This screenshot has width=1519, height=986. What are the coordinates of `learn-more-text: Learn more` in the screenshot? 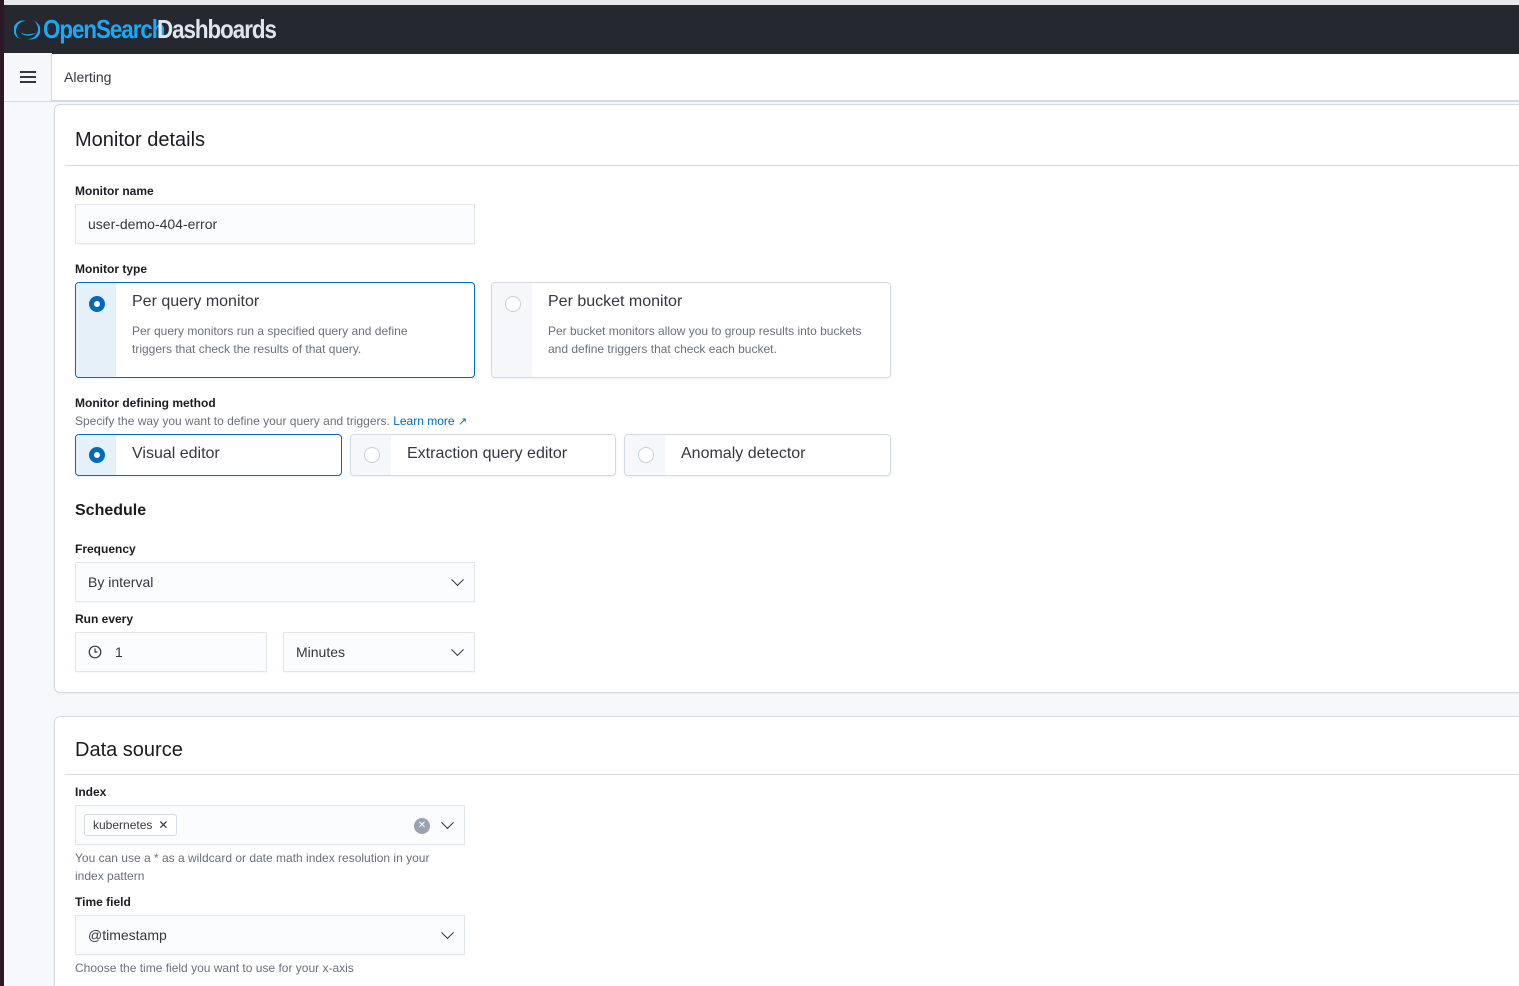 It's located at (424, 421).